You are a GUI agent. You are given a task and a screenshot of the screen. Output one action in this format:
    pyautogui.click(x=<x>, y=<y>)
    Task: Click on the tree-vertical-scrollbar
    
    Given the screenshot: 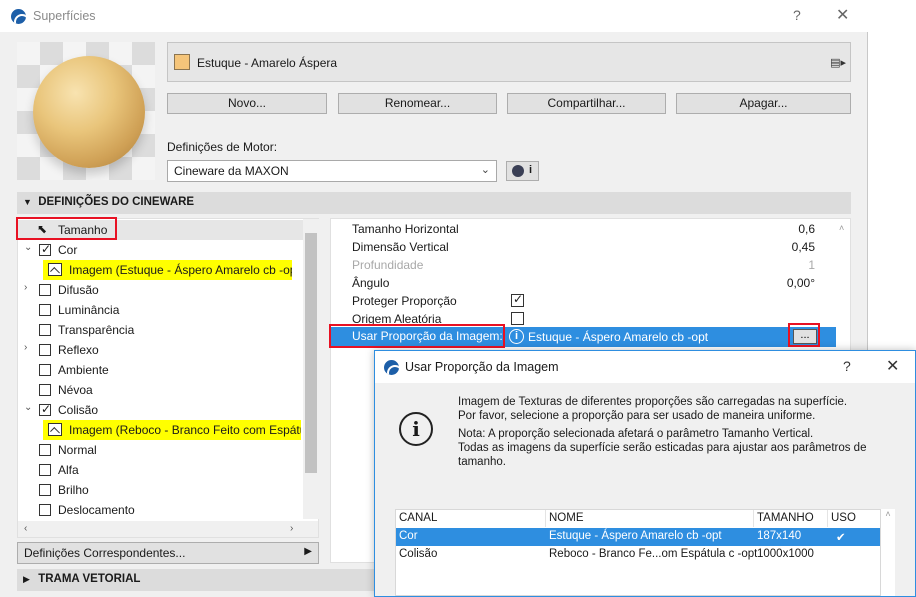 What is the action you would take?
    pyautogui.click(x=311, y=369)
    